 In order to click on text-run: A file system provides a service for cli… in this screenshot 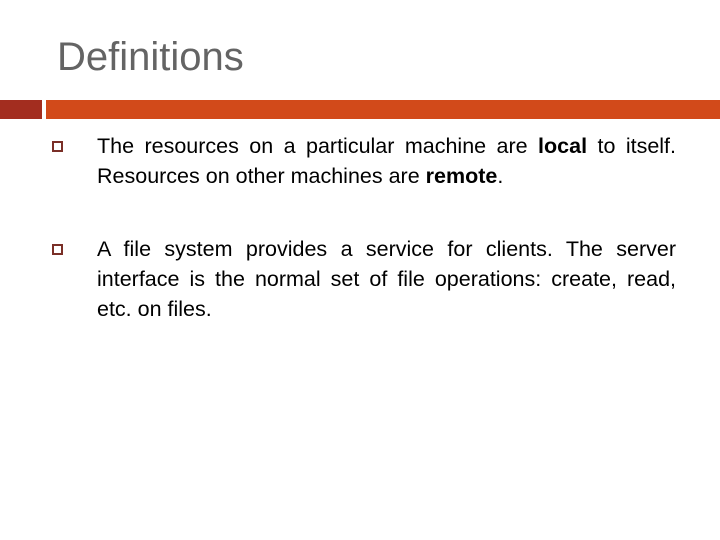, I will do `click(386, 279)`.